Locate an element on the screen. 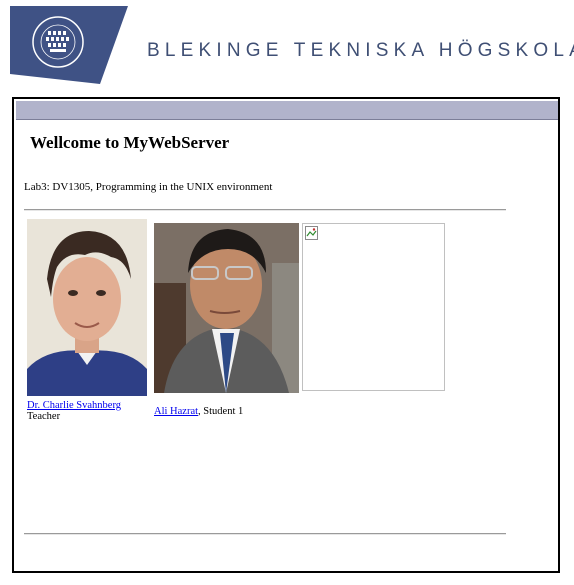  broken-image-icon is located at coordinates (311, 233).